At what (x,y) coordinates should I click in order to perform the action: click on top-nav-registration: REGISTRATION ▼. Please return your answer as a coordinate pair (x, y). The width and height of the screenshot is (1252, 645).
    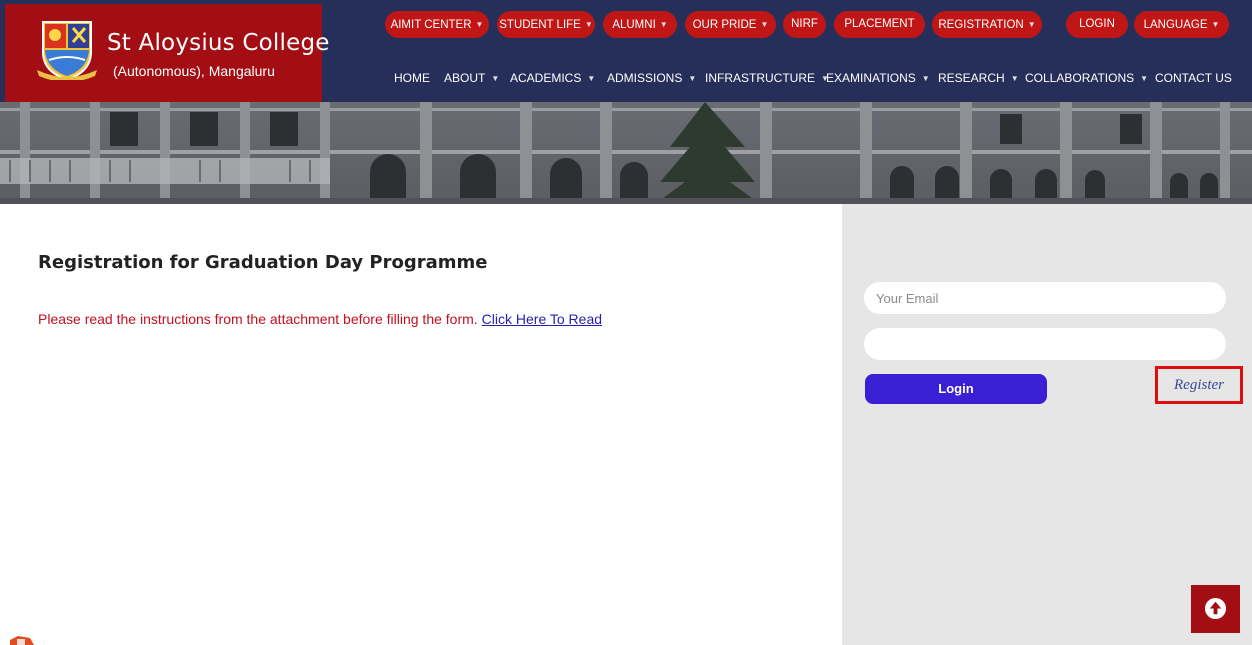
    Looking at the image, I should click on (987, 24).